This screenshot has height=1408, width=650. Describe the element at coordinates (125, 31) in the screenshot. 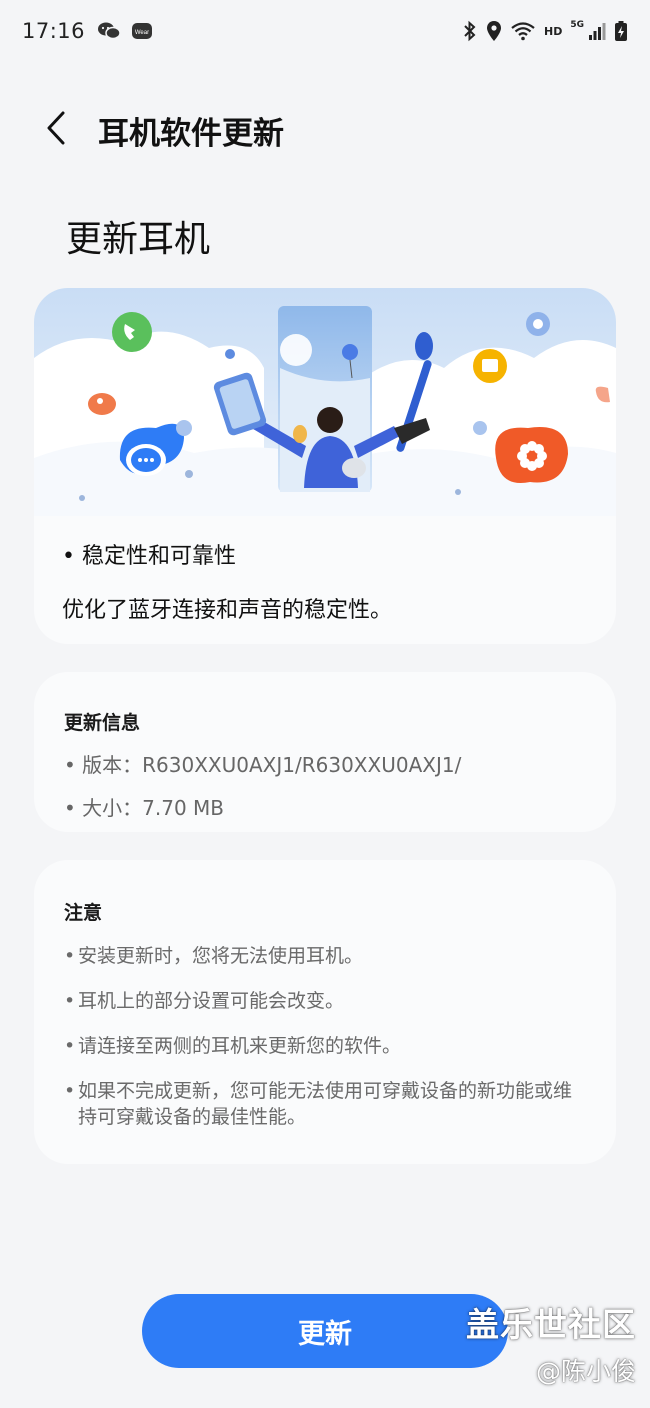

I see `status-left-icons: Wear` at that location.